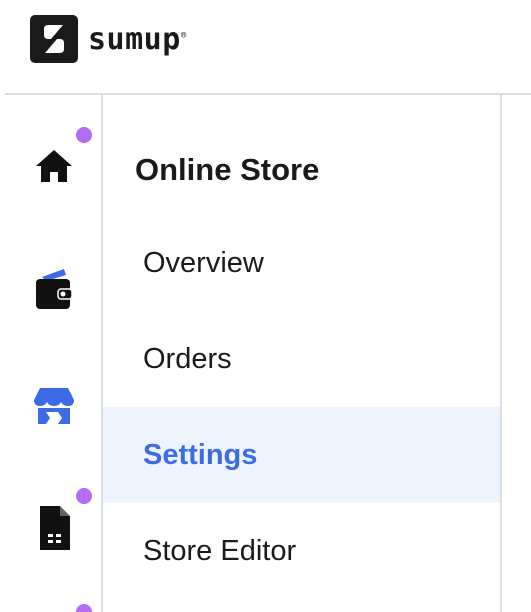 The height and width of the screenshot is (612, 531). I want to click on menu-item-store-editor: Store Editor, so click(301, 551).